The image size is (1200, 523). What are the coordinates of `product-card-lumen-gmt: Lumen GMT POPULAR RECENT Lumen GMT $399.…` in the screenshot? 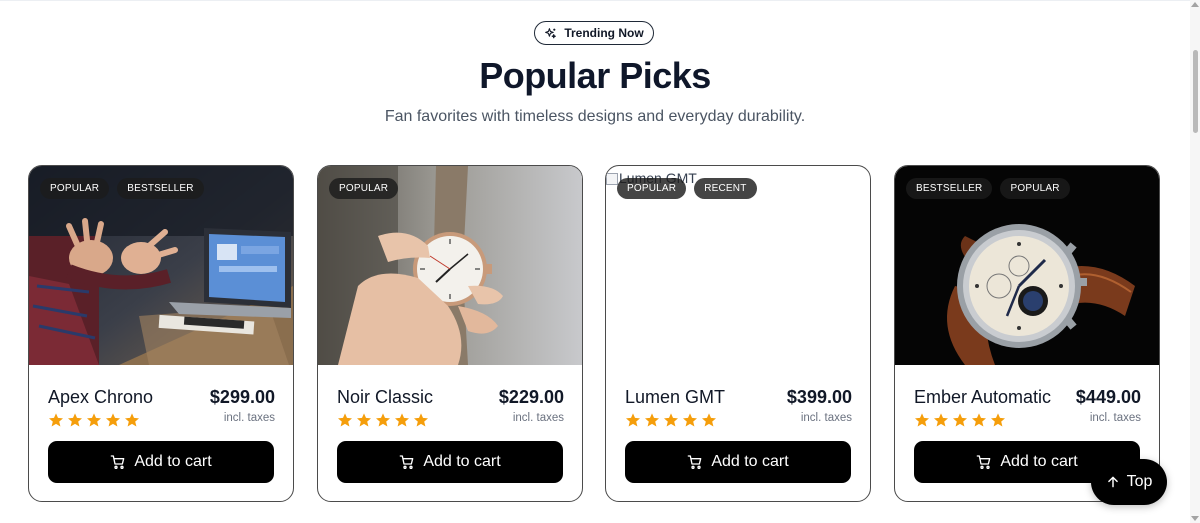 It's located at (738, 333).